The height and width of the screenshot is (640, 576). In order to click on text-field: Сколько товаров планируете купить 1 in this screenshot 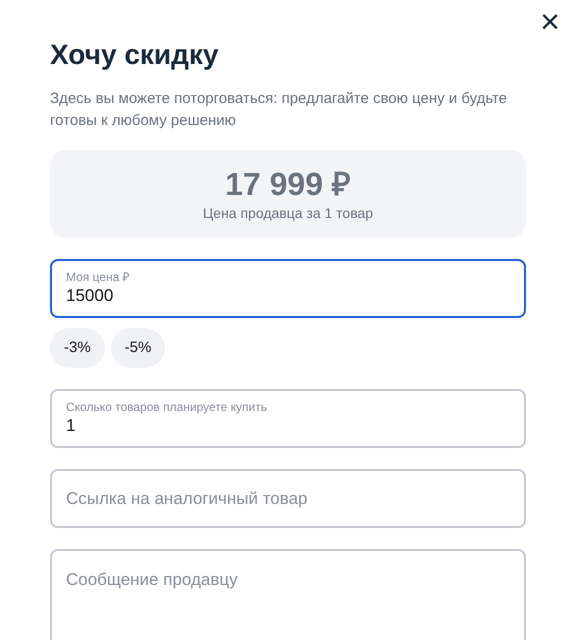, I will do `click(288, 418)`.